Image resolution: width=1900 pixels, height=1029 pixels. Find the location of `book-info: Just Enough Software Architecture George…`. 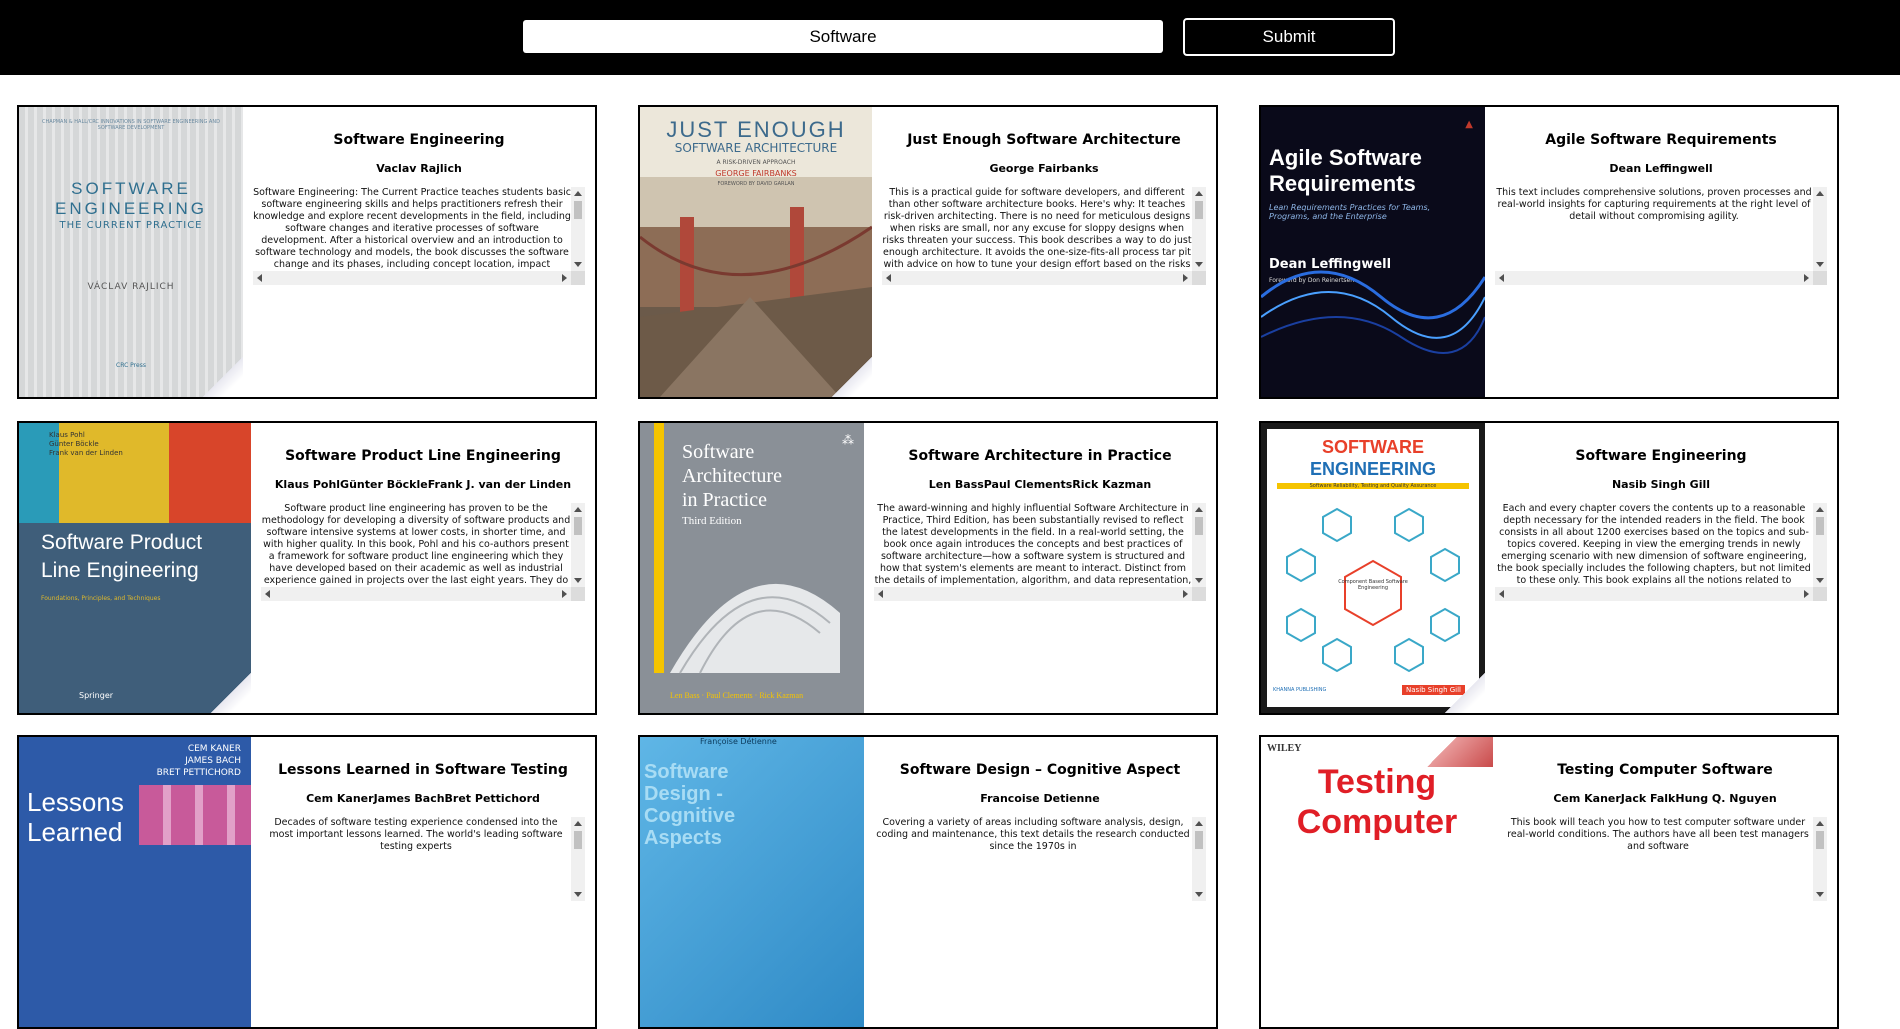

book-info: Just Enough Software Architecture George… is located at coordinates (1044, 252).